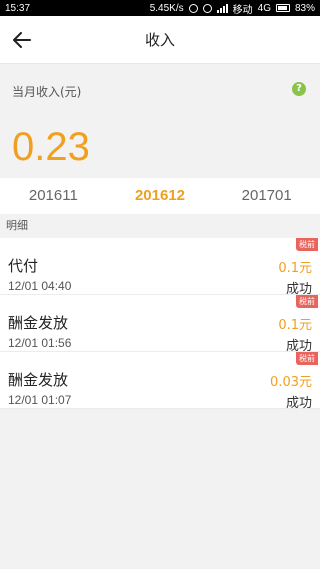  I want to click on section-label-details: 明细, so click(17, 225).